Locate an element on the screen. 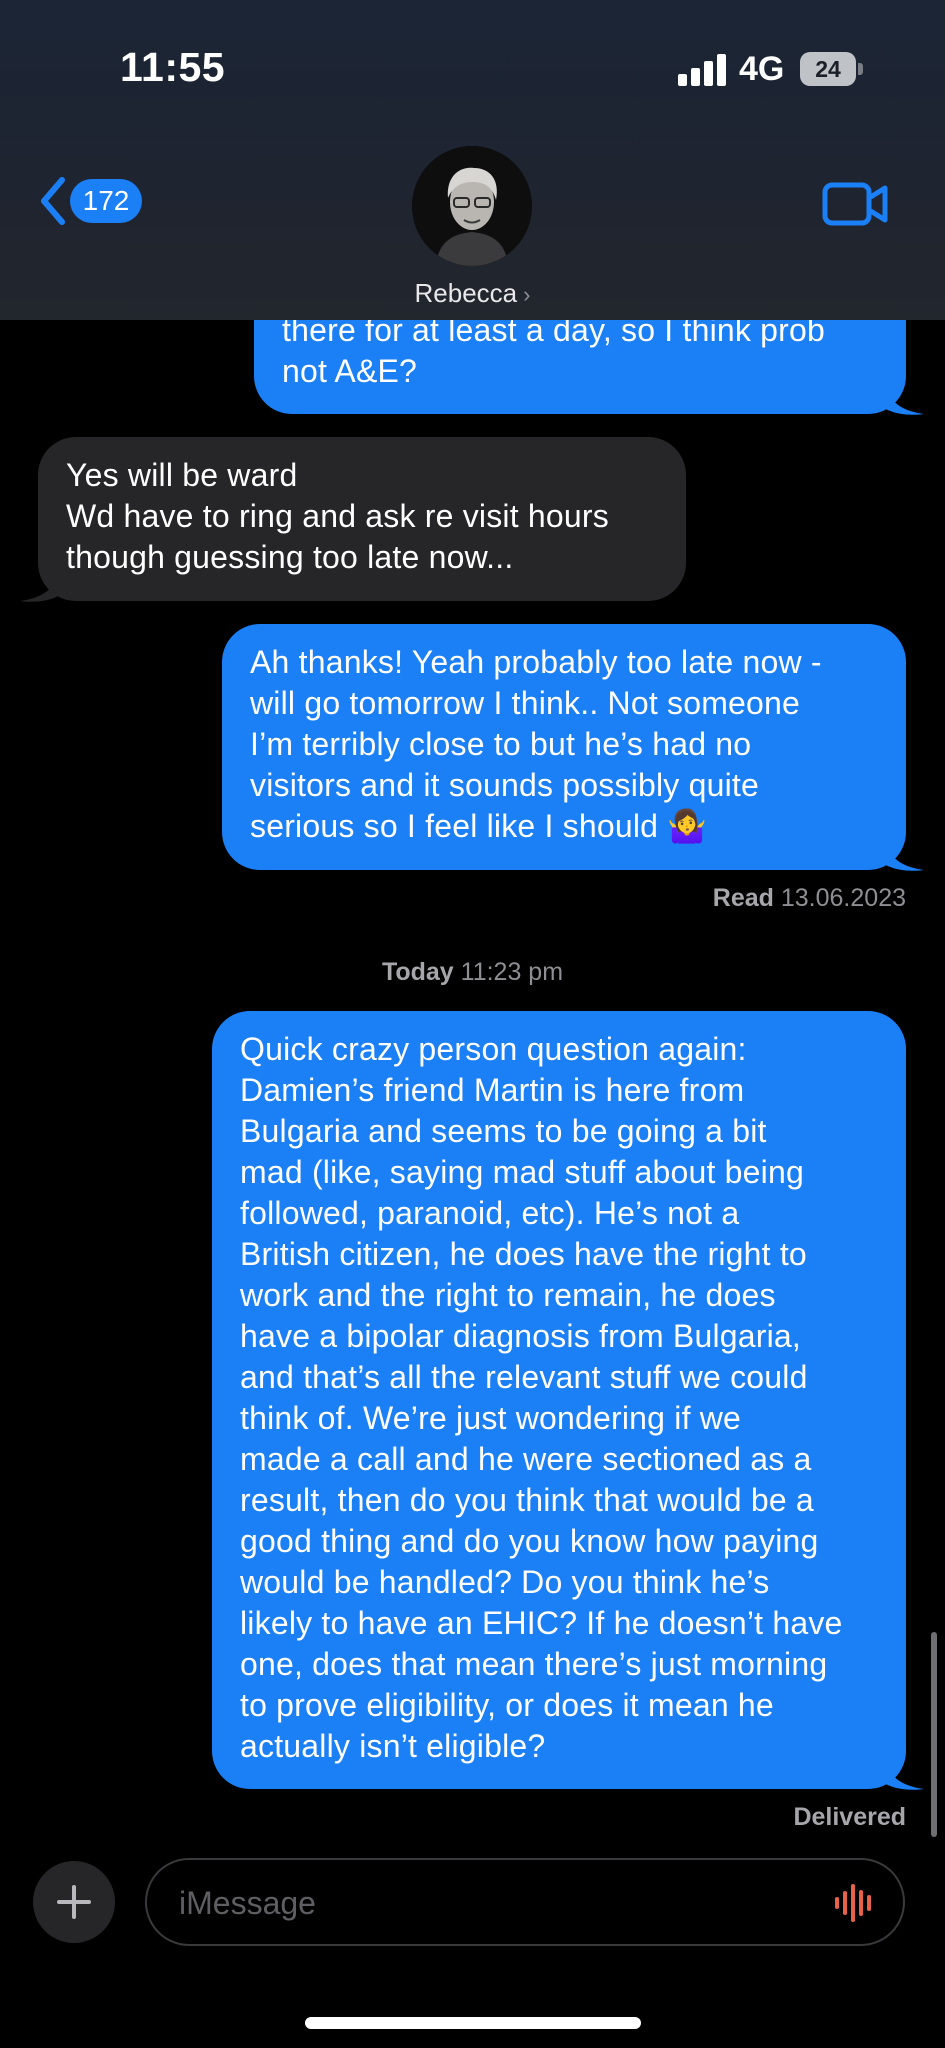 The height and width of the screenshot is (2048, 945). battery-icon: 24 is located at coordinates (833, 69).